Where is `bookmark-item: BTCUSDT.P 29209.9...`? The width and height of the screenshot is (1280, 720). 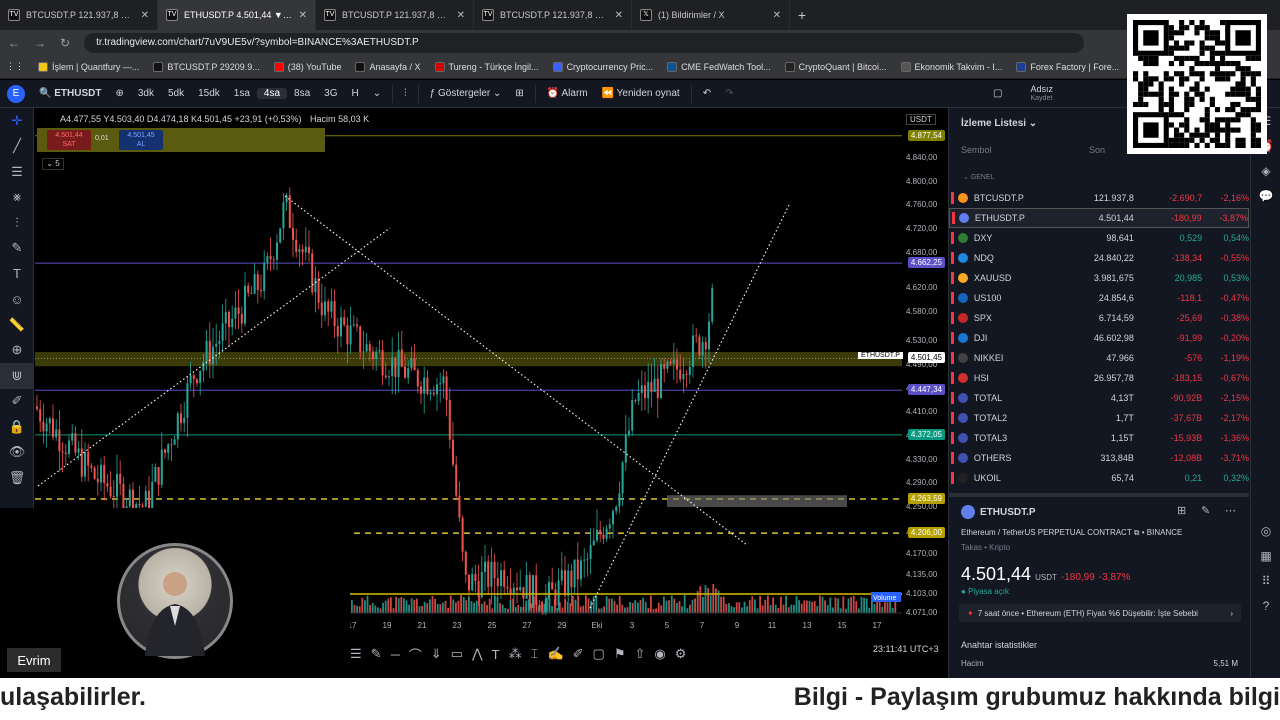 bookmark-item: BTCUSDT.P 29209.9... is located at coordinates (206, 66).